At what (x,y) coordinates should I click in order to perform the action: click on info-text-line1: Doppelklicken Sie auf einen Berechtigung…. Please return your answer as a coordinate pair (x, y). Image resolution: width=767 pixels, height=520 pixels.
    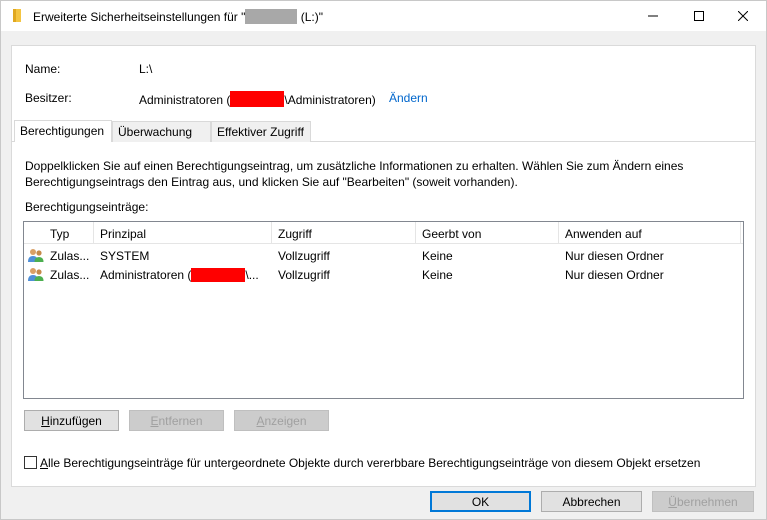
    Looking at the image, I should click on (354, 166).